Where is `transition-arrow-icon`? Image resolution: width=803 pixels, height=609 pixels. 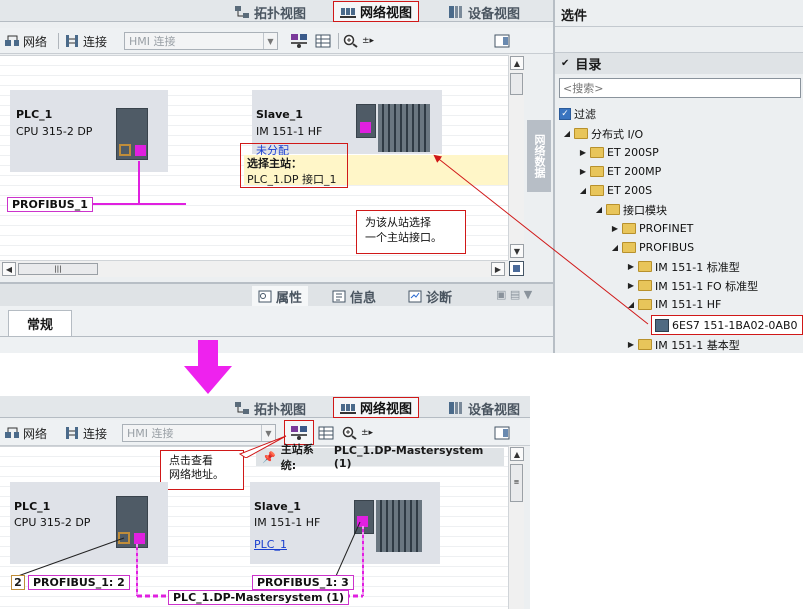 transition-arrow-icon is located at coordinates (208, 367).